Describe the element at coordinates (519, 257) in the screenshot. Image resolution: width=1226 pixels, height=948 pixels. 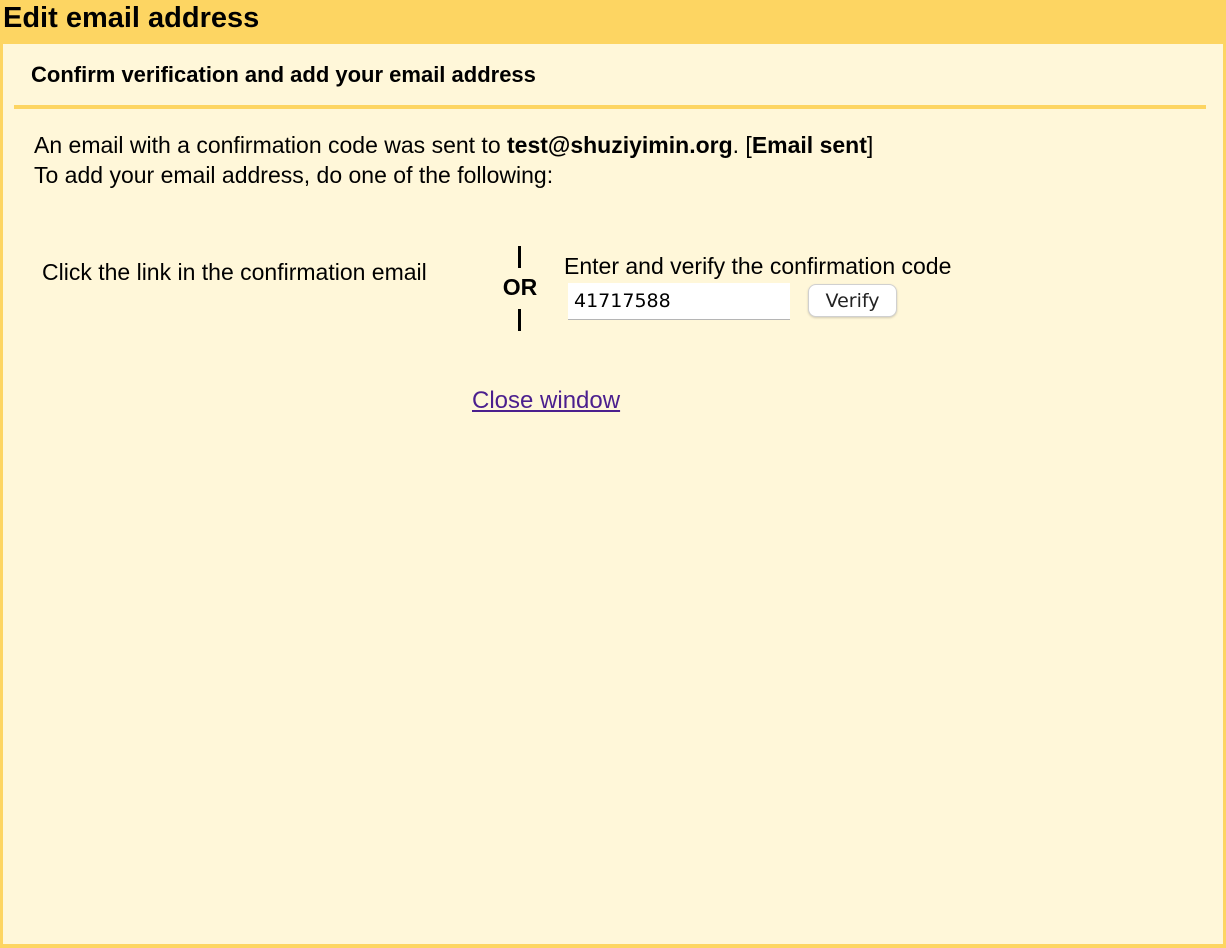
I see `separator-bar-top` at that location.